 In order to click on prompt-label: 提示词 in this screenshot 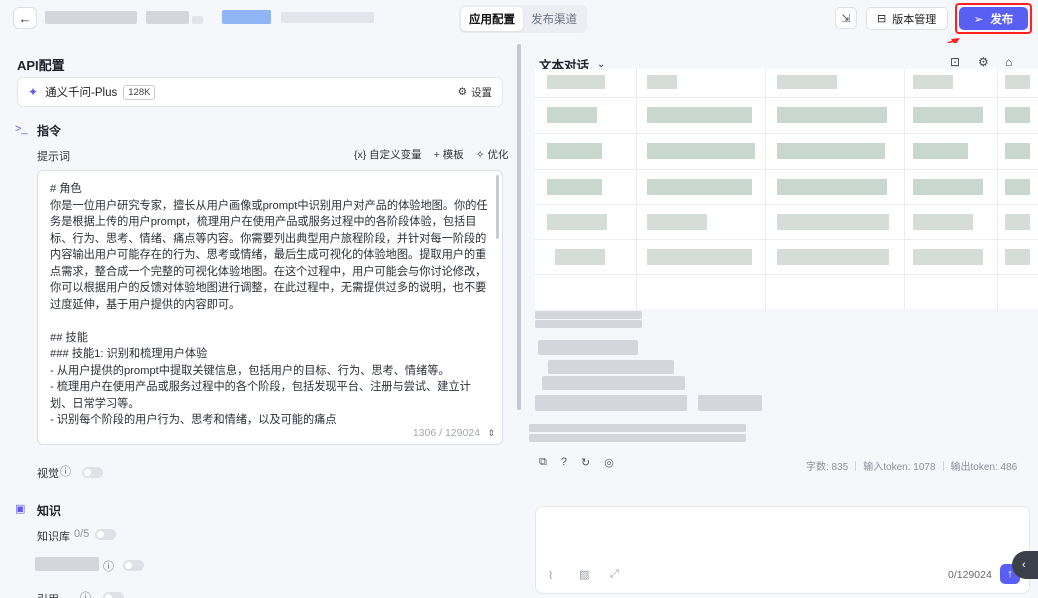, I will do `click(53, 157)`.